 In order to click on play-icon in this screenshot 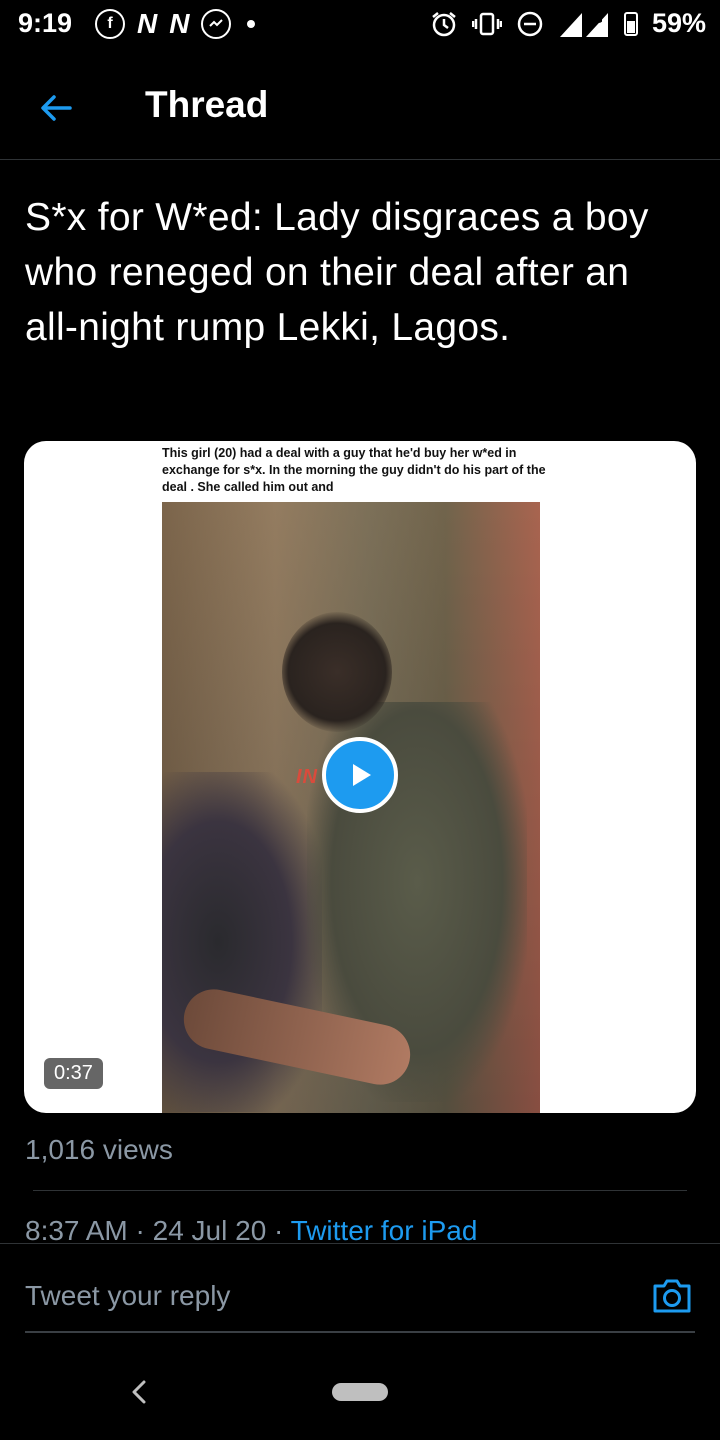, I will do `click(362, 775)`.